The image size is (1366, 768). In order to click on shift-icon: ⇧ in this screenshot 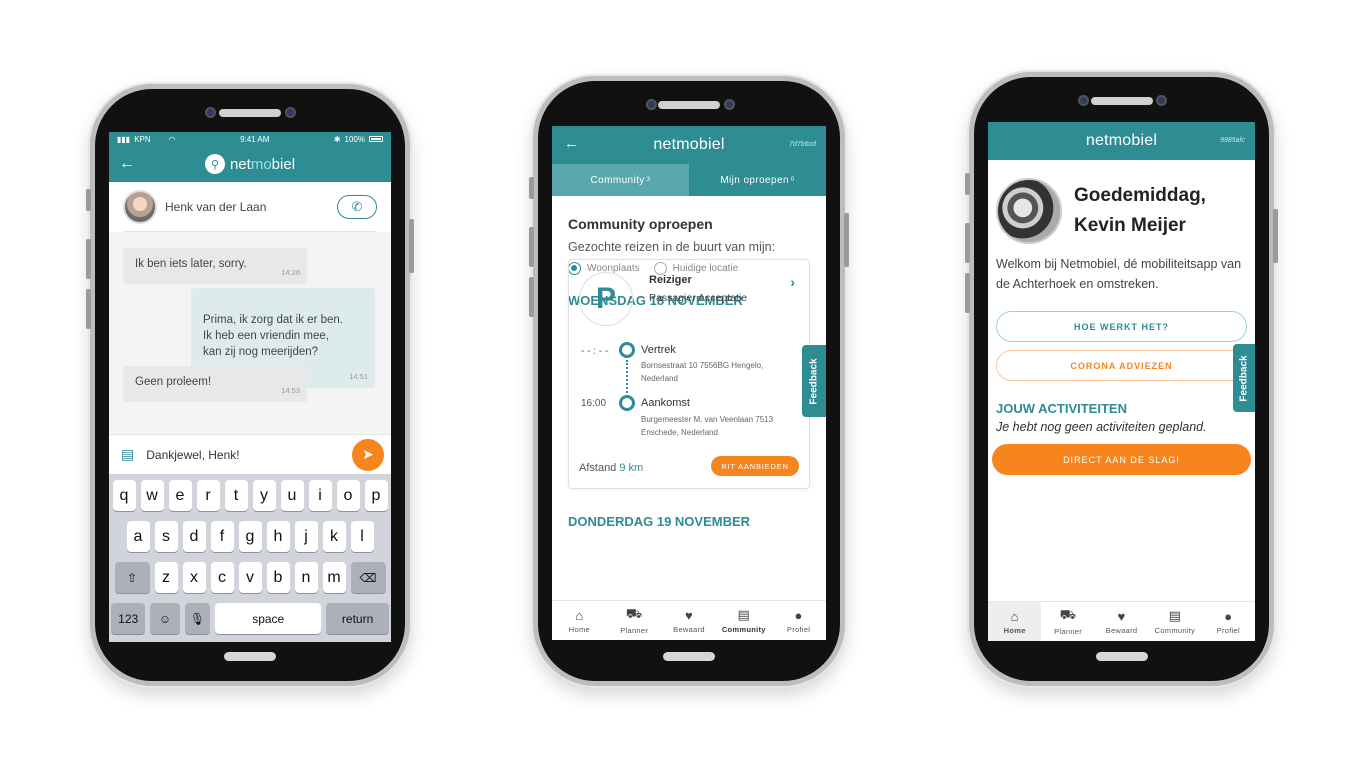, I will do `click(132, 577)`.